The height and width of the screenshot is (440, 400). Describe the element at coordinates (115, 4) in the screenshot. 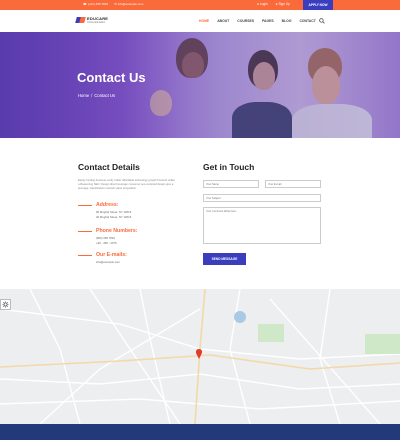

I see `mail-icon: ✉` at that location.